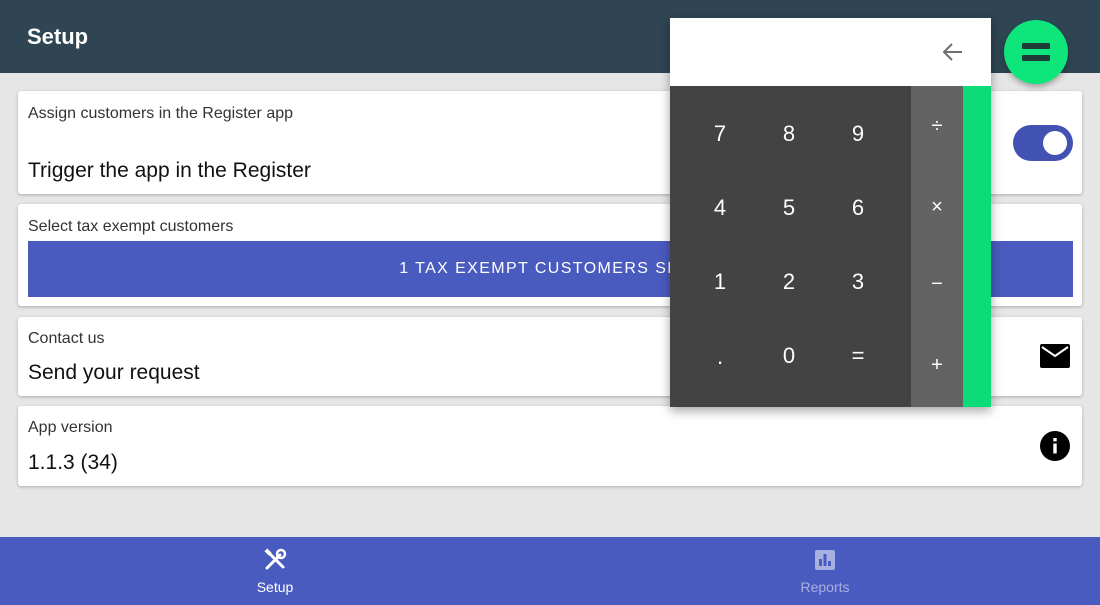 The width and height of the screenshot is (1100, 605). Describe the element at coordinates (1036, 46) in the screenshot. I see `equals-icon-top-bar` at that location.